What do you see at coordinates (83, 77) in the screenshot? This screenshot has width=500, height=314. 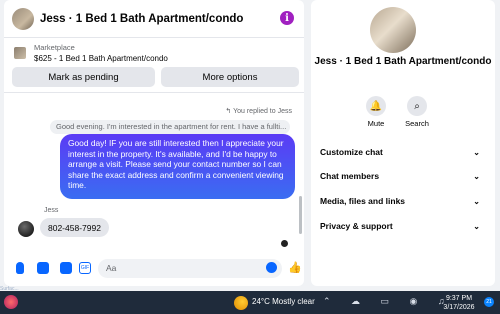 I see `mark-as-pending-button: Mark as pending` at bounding box center [83, 77].